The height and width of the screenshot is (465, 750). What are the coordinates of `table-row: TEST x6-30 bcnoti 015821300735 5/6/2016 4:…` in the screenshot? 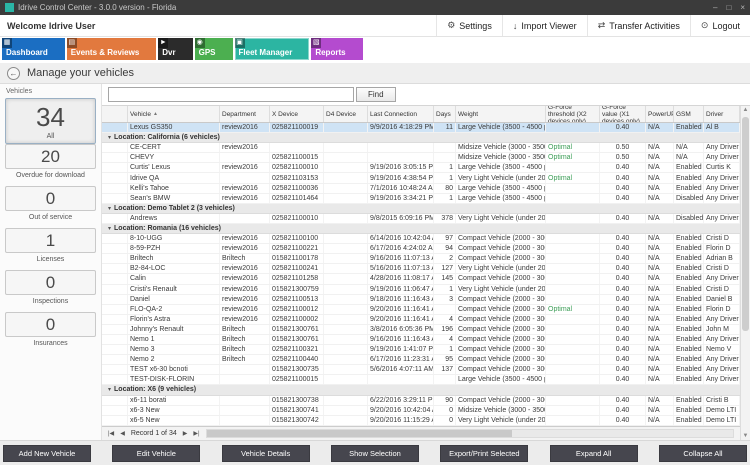 It's located at (421, 370).